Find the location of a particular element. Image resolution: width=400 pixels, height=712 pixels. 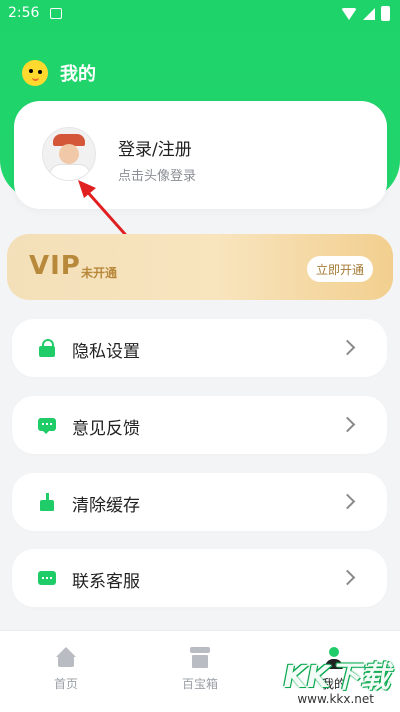

menu-item-contact-service: 联系客服 is located at coordinates (199, 578).